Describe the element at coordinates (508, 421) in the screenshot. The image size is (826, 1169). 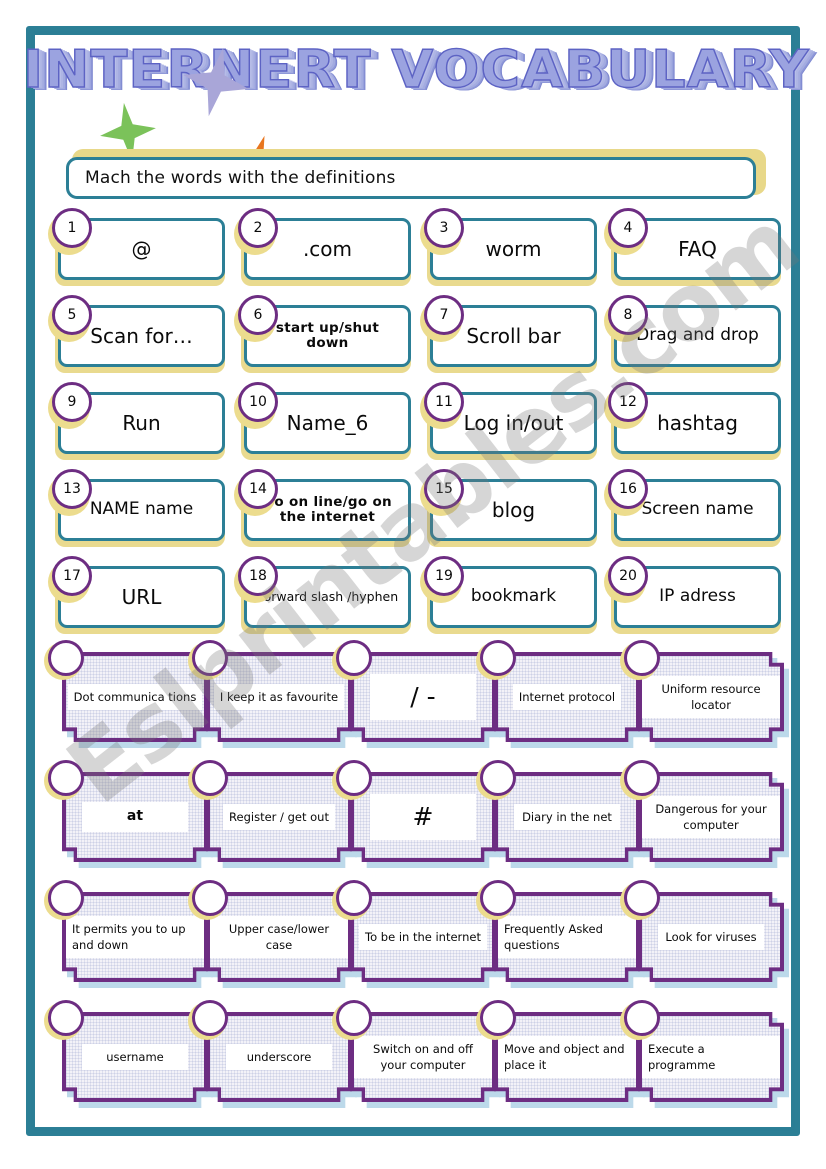
I see `word-box-11: Log in/out 11` at that location.